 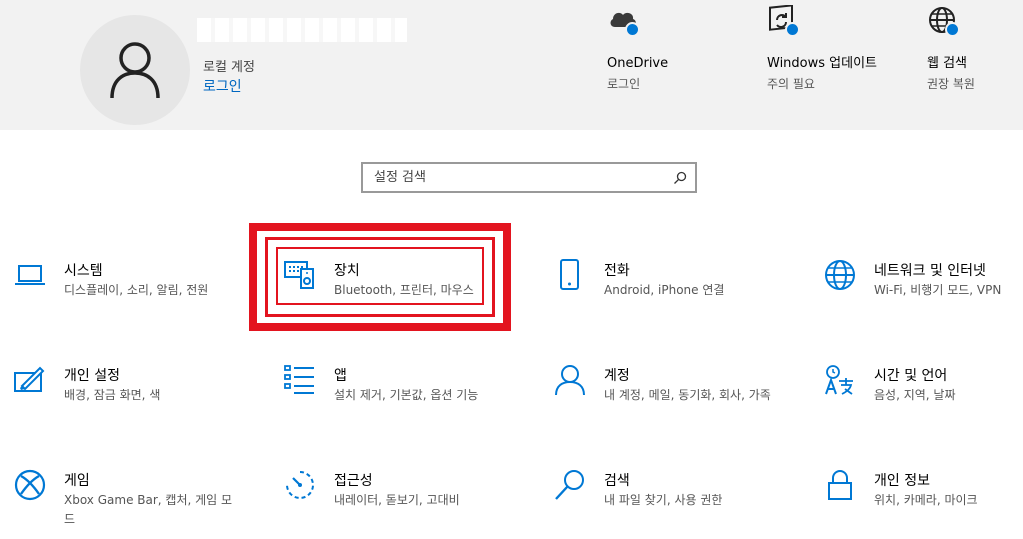 I want to click on user-icon, so click(x=135, y=70).